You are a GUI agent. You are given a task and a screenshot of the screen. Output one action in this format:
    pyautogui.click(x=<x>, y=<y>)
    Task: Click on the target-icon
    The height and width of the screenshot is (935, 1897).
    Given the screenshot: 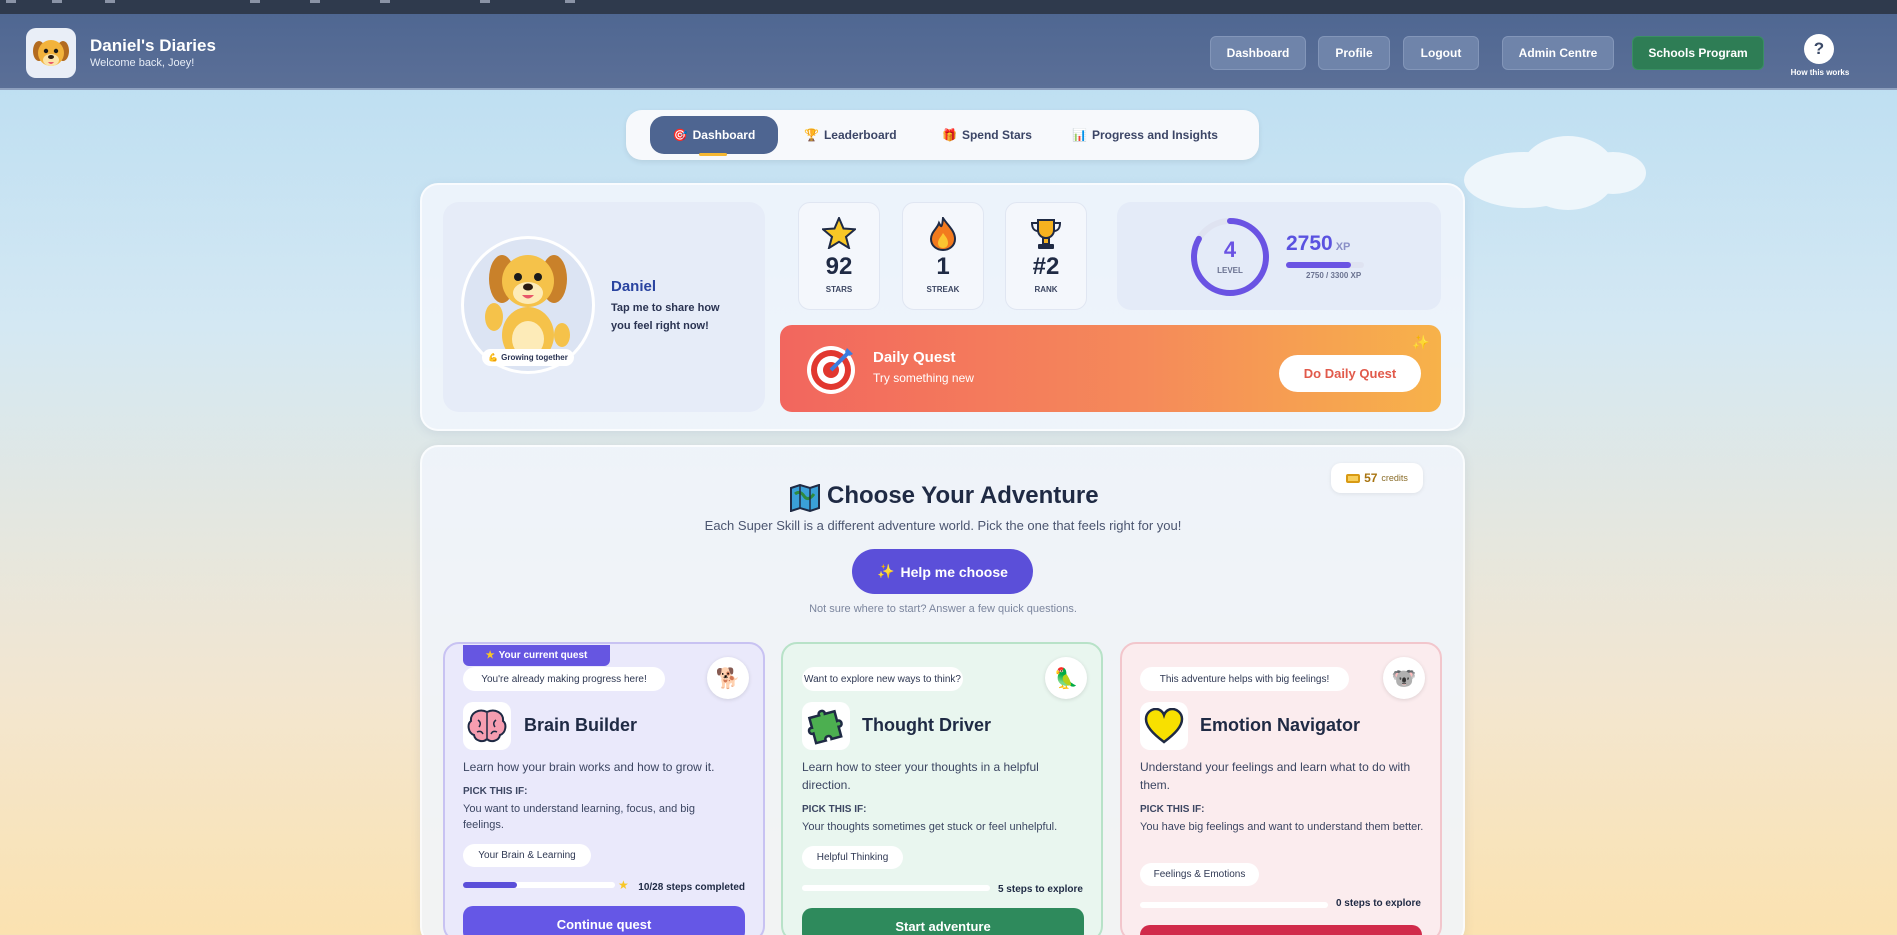 What is the action you would take?
    pyautogui.click(x=831, y=370)
    